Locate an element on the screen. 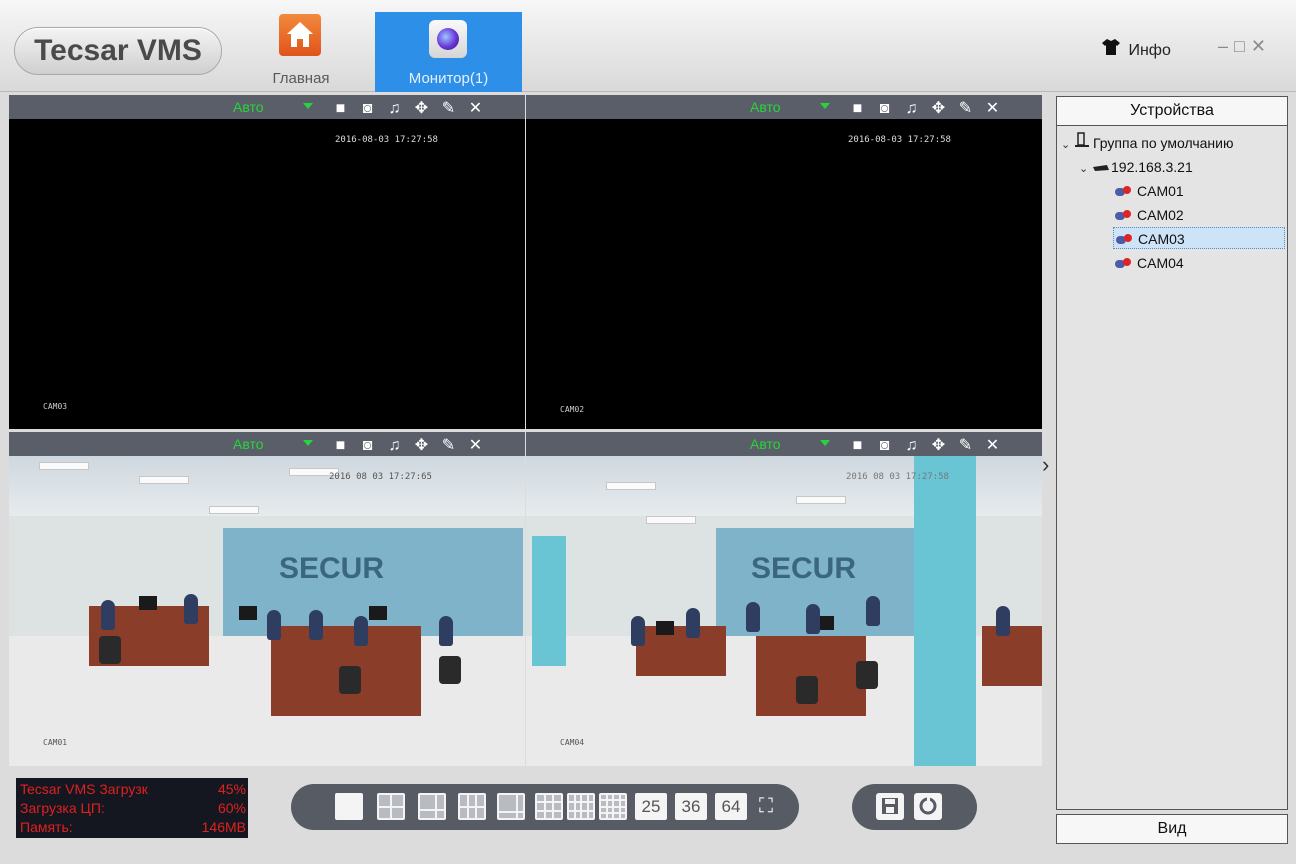  osd-timestamp: 2016-08-03 17:27:58 is located at coordinates (386, 140).